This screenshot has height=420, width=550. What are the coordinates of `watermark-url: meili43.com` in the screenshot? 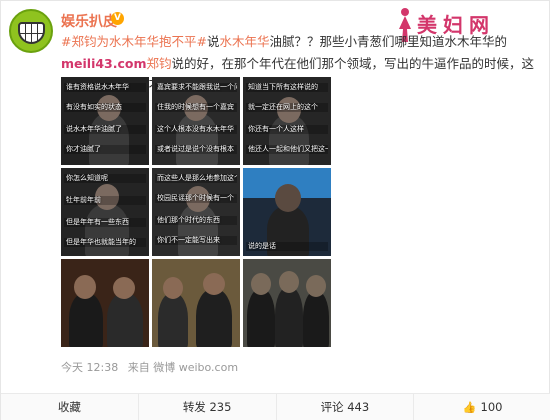 It's located at (104, 63).